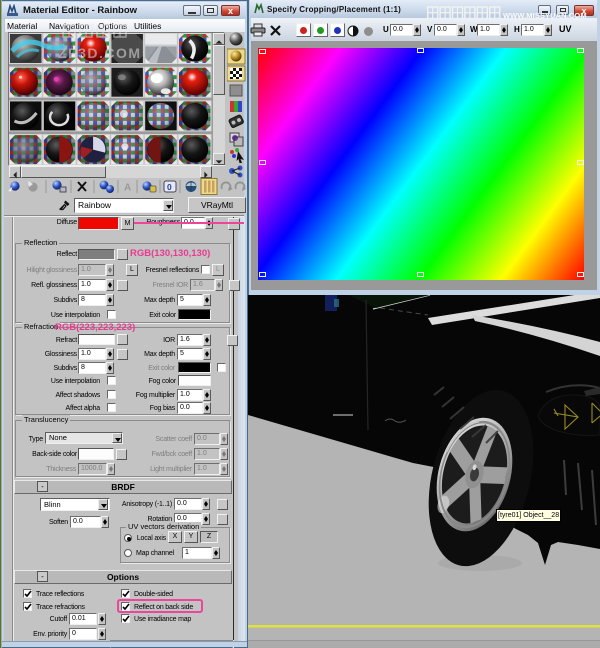 This screenshot has height=648, width=600. Describe the element at coordinates (127, 188) in the screenshot. I see `svg-text: A` at that location.